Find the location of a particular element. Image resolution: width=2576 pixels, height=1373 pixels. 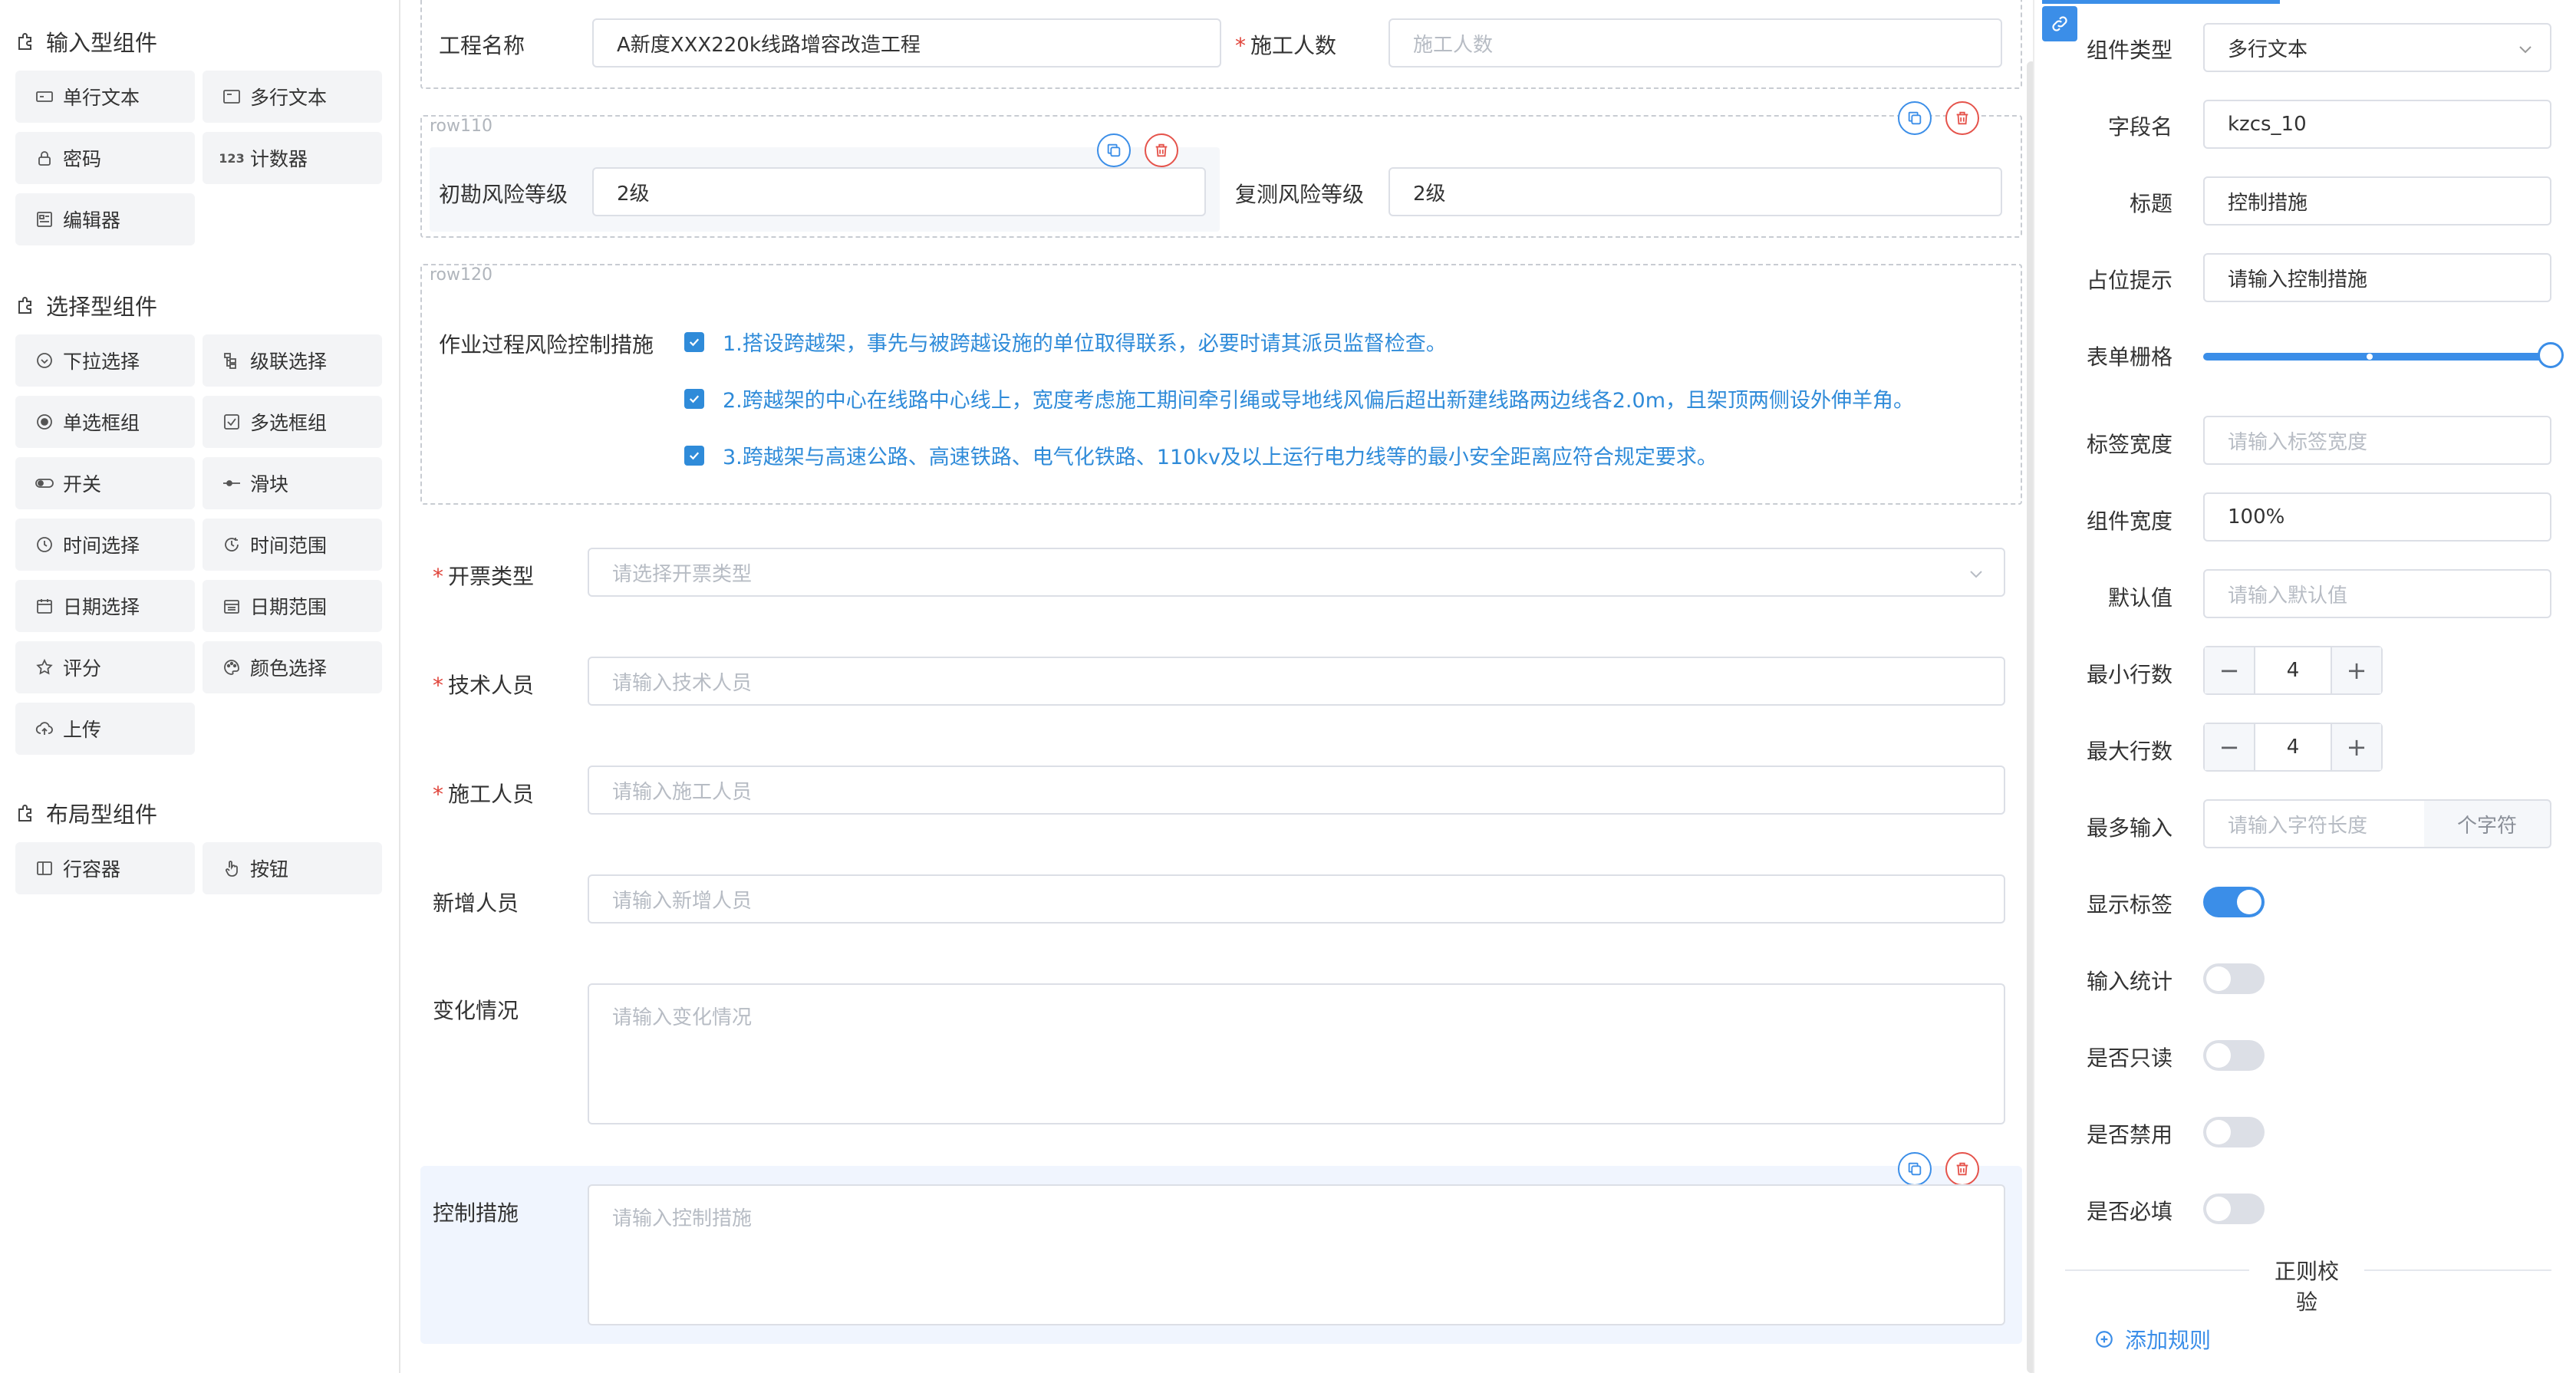

project-name-input: A新度XXX220k线路增容改造工程 is located at coordinates (906, 42).